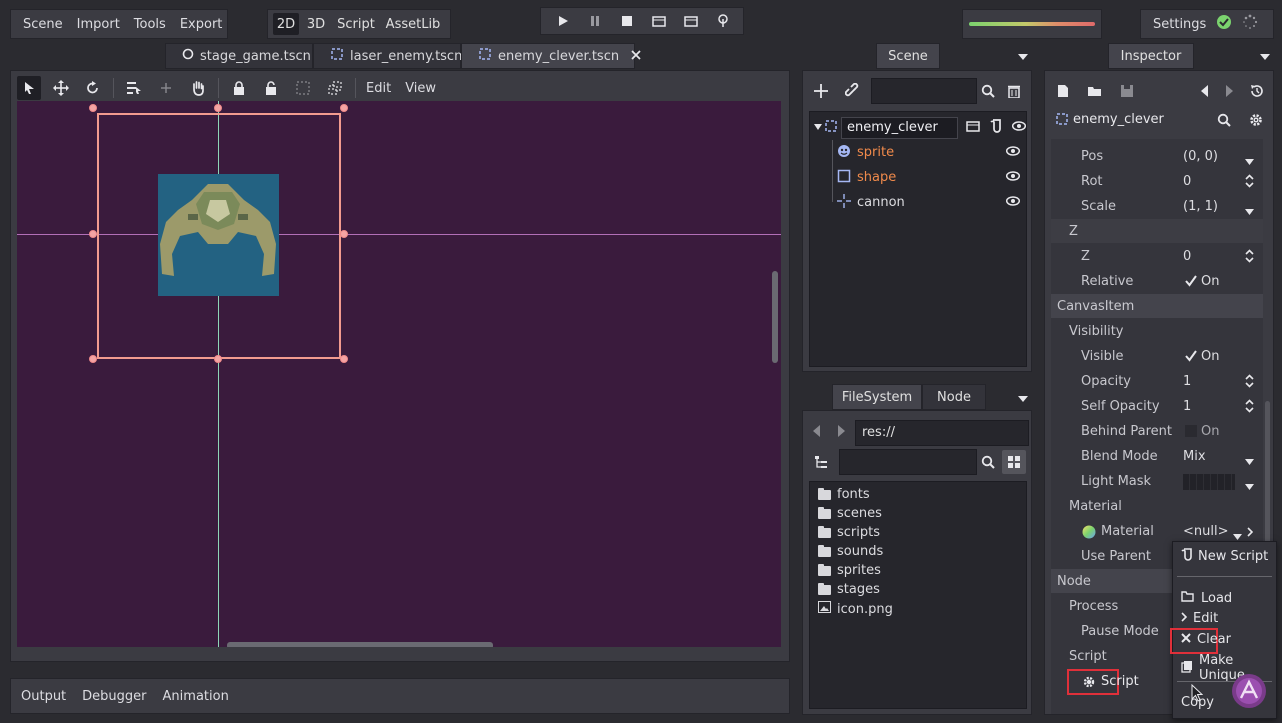 The width and height of the screenshot is (1282, 723). What do you see at coordinates (627, 21) in the screenshot?
I see `stop-icon` at bounding box center [627, 21].